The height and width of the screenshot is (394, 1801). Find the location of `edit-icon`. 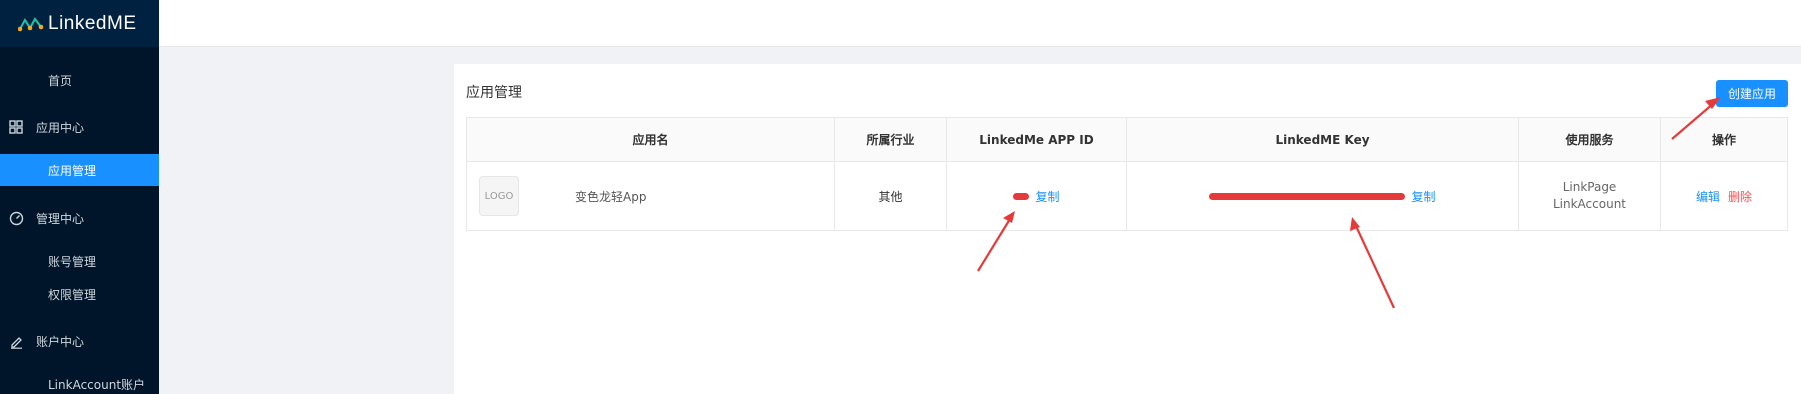

edit-icon is located at coordinates (16, 341).